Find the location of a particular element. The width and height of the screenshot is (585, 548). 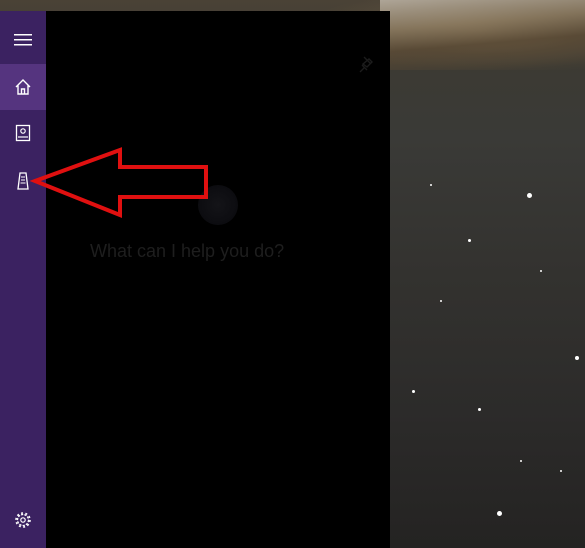

device-icon is located at coordinates (23, 181).